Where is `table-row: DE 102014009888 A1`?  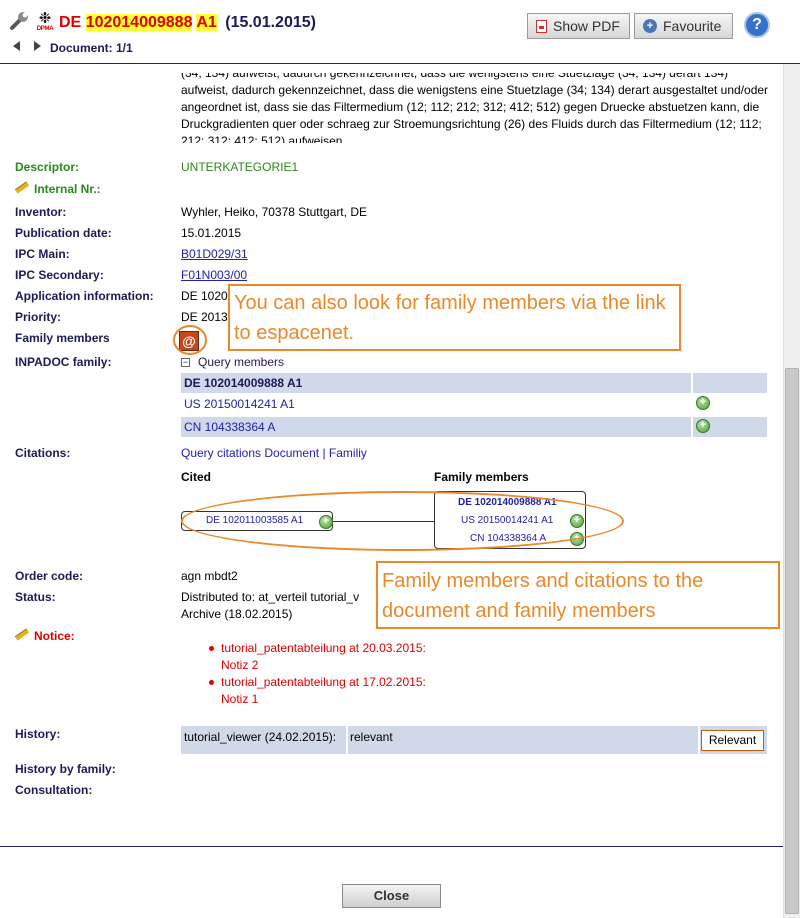
table-row: DE 102014009888 A1 is located at coordinates (474, 383).